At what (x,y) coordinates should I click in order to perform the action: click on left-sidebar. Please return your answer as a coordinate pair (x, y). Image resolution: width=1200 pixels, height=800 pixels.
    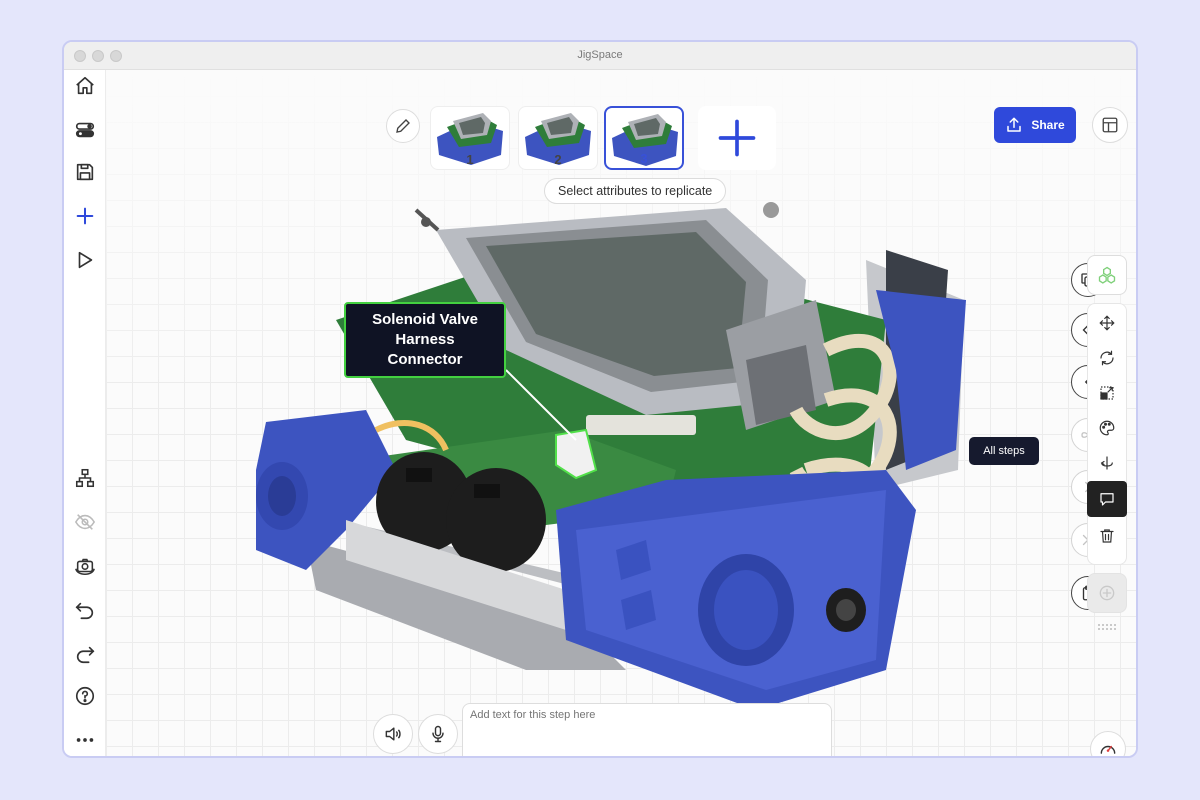
    Looking at the image, I should click on (85, 413).